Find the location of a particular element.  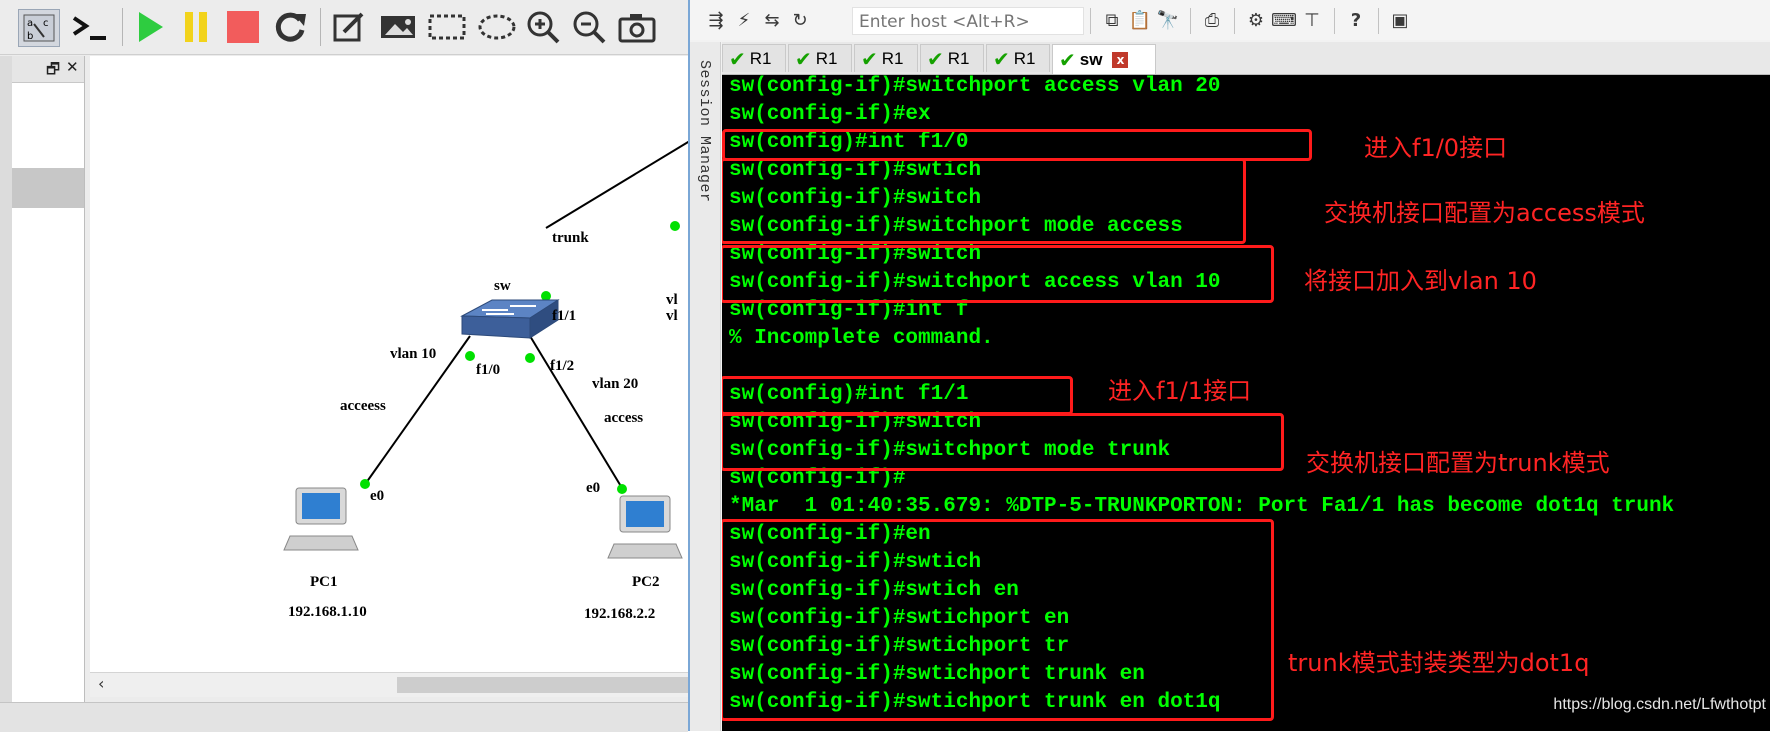

dock-header: 🗗 ✕ is located at coordinates (48, 69).